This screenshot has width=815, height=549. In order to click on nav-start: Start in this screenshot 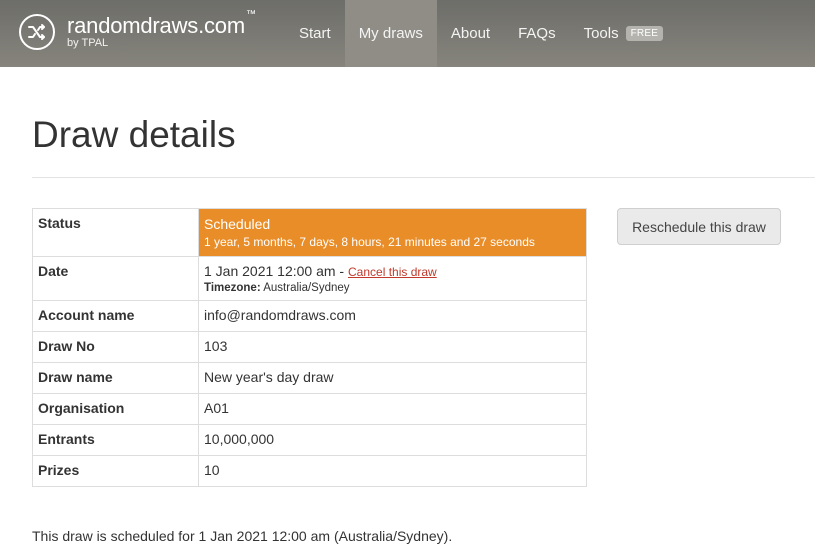, I will do `click(315, 33)`.